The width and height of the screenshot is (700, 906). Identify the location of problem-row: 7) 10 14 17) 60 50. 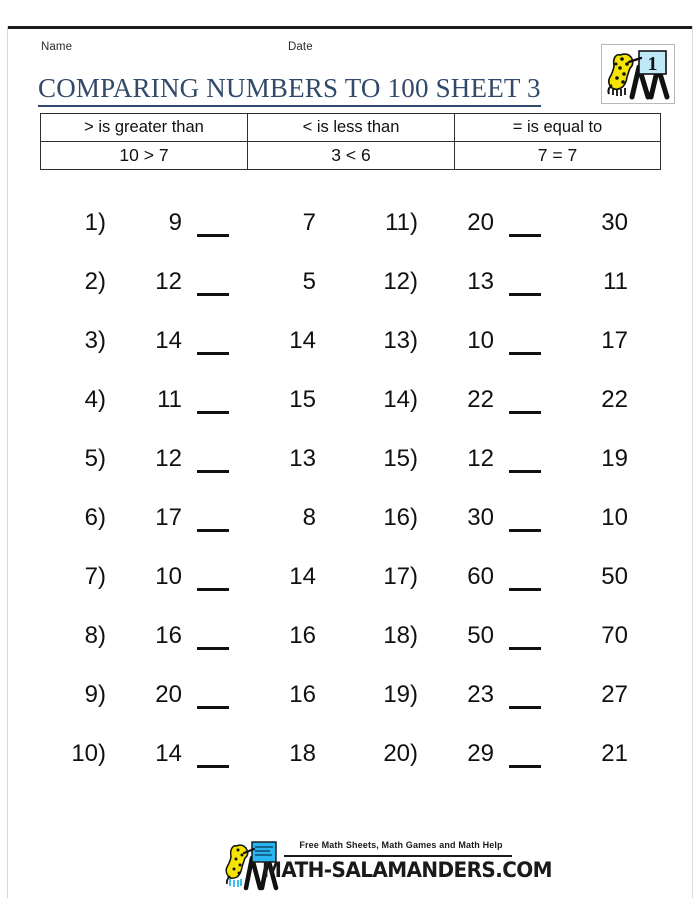
(350, 591).